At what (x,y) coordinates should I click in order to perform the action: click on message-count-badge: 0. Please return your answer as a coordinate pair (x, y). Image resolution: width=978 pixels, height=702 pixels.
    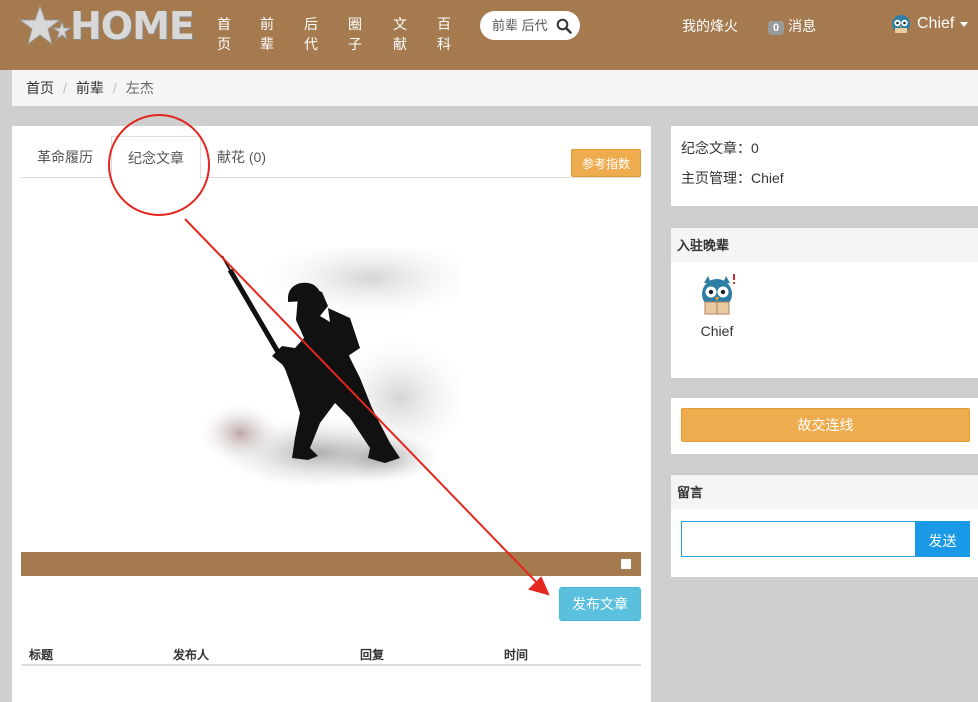
    Looking at the image, I should click on (776, 28).